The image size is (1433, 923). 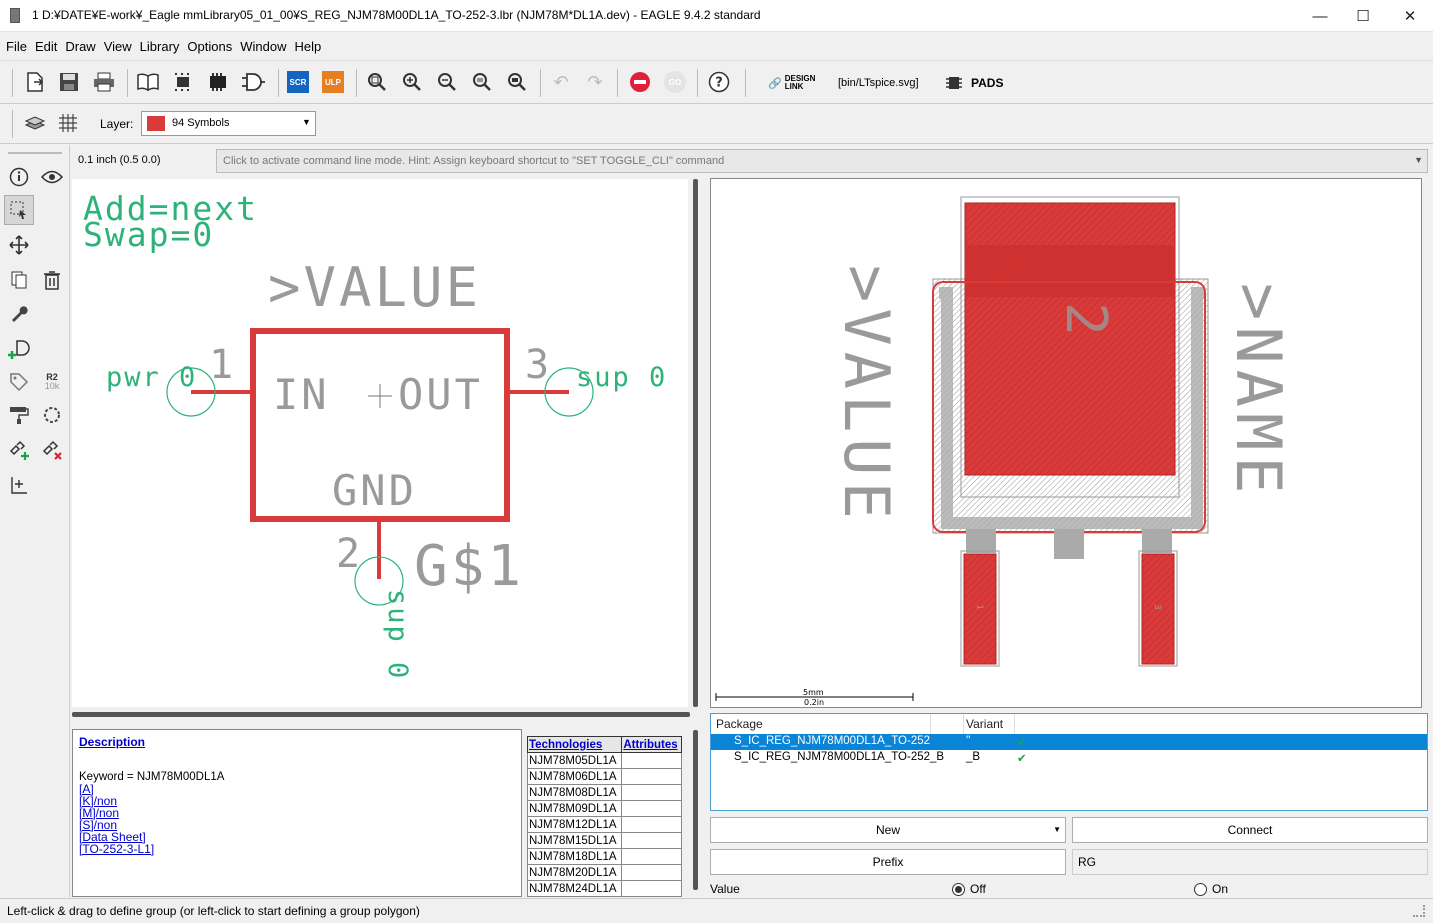 I want to click on print-icon, so click(x=104, y=82).